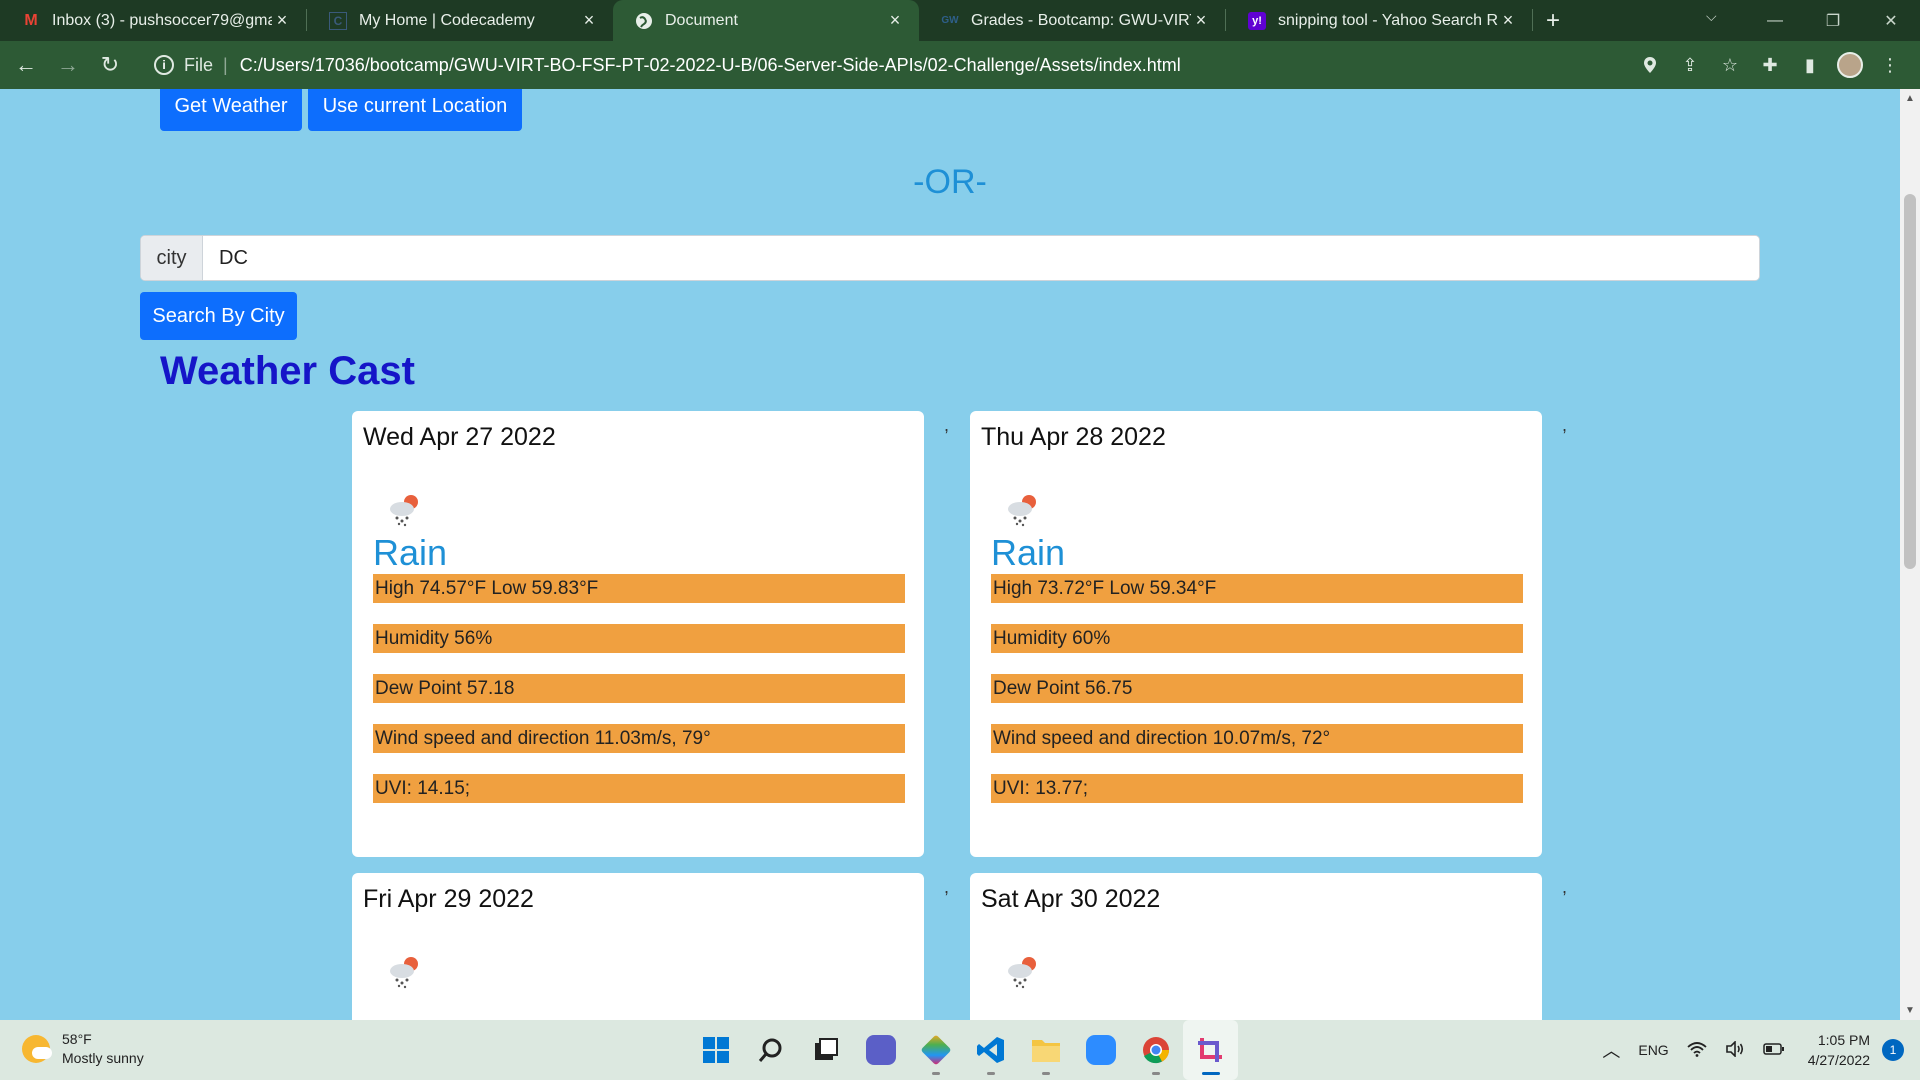 The image size is (1920, 1080). Describe the element at coordinates (1553, 20) in the screenshot. I see `new-tab-button: +` at that location.